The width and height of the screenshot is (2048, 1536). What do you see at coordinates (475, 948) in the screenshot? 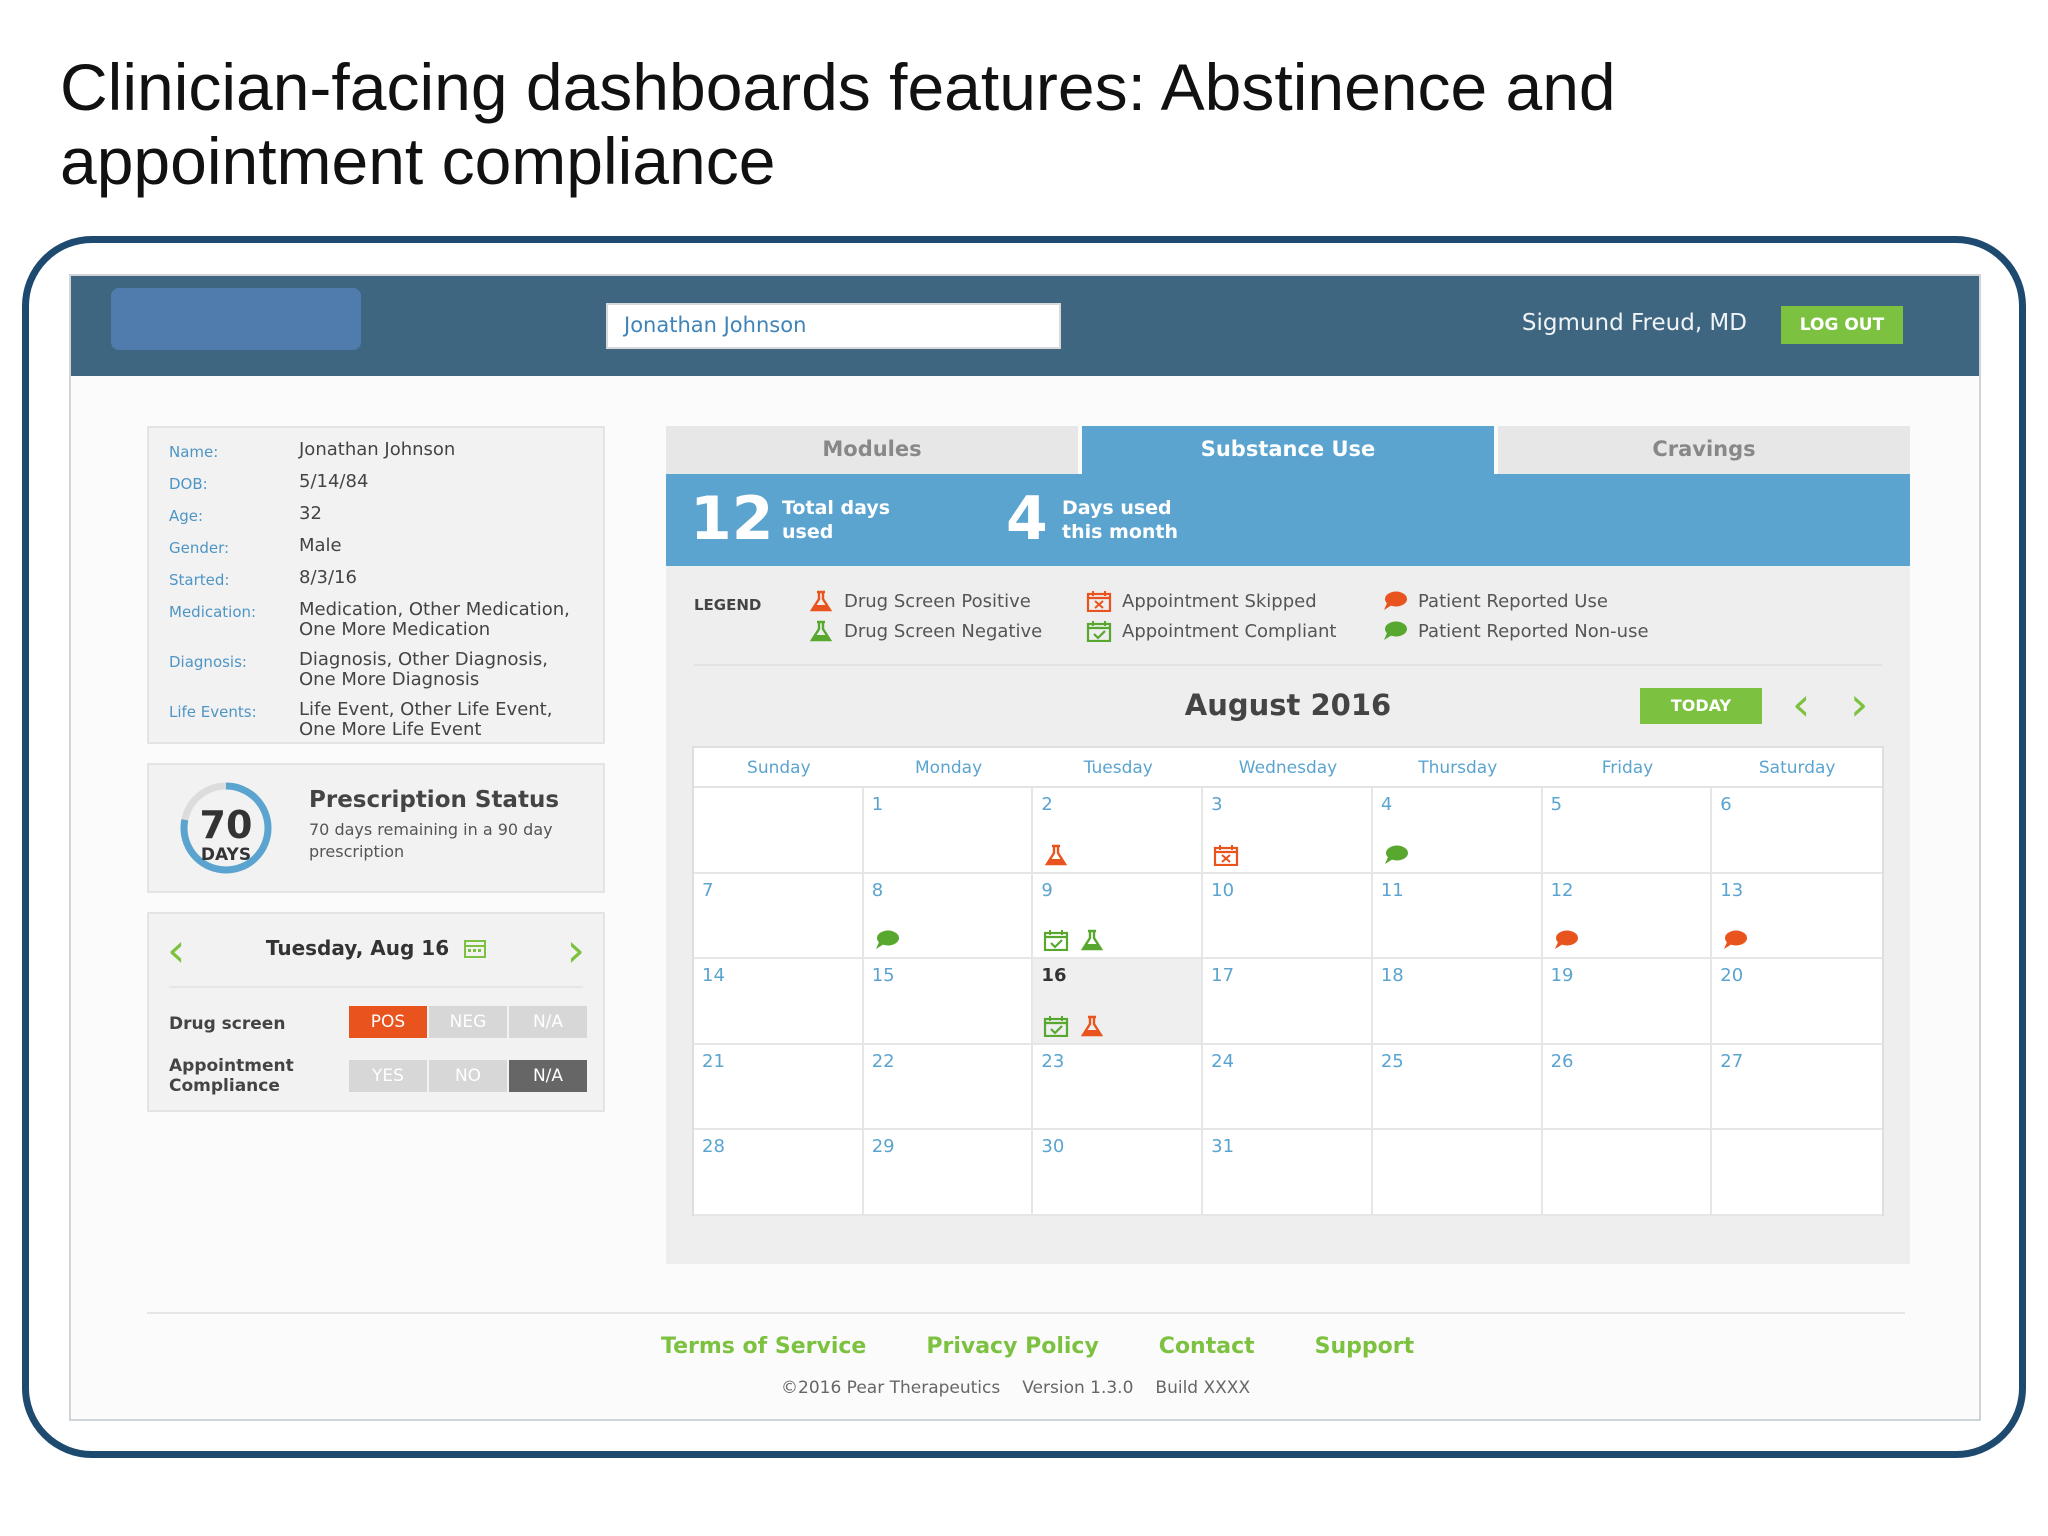
I see `calendar-icon` at bounding box center [475, 948].